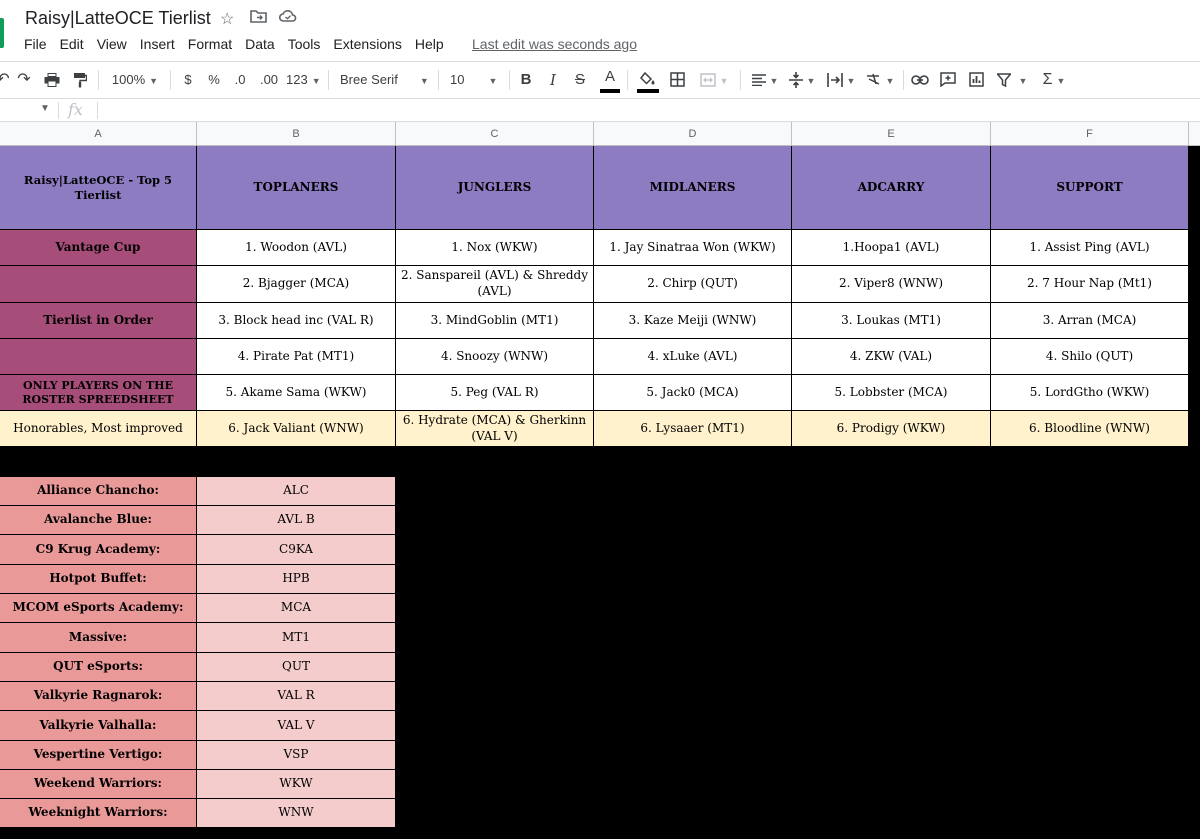 The height and width of the screenshot is (839, 1200). What do you see at coordinates (287, 18) in the screenshot?
I see `cloud-saved-icon` at bounding box center [287, 18].